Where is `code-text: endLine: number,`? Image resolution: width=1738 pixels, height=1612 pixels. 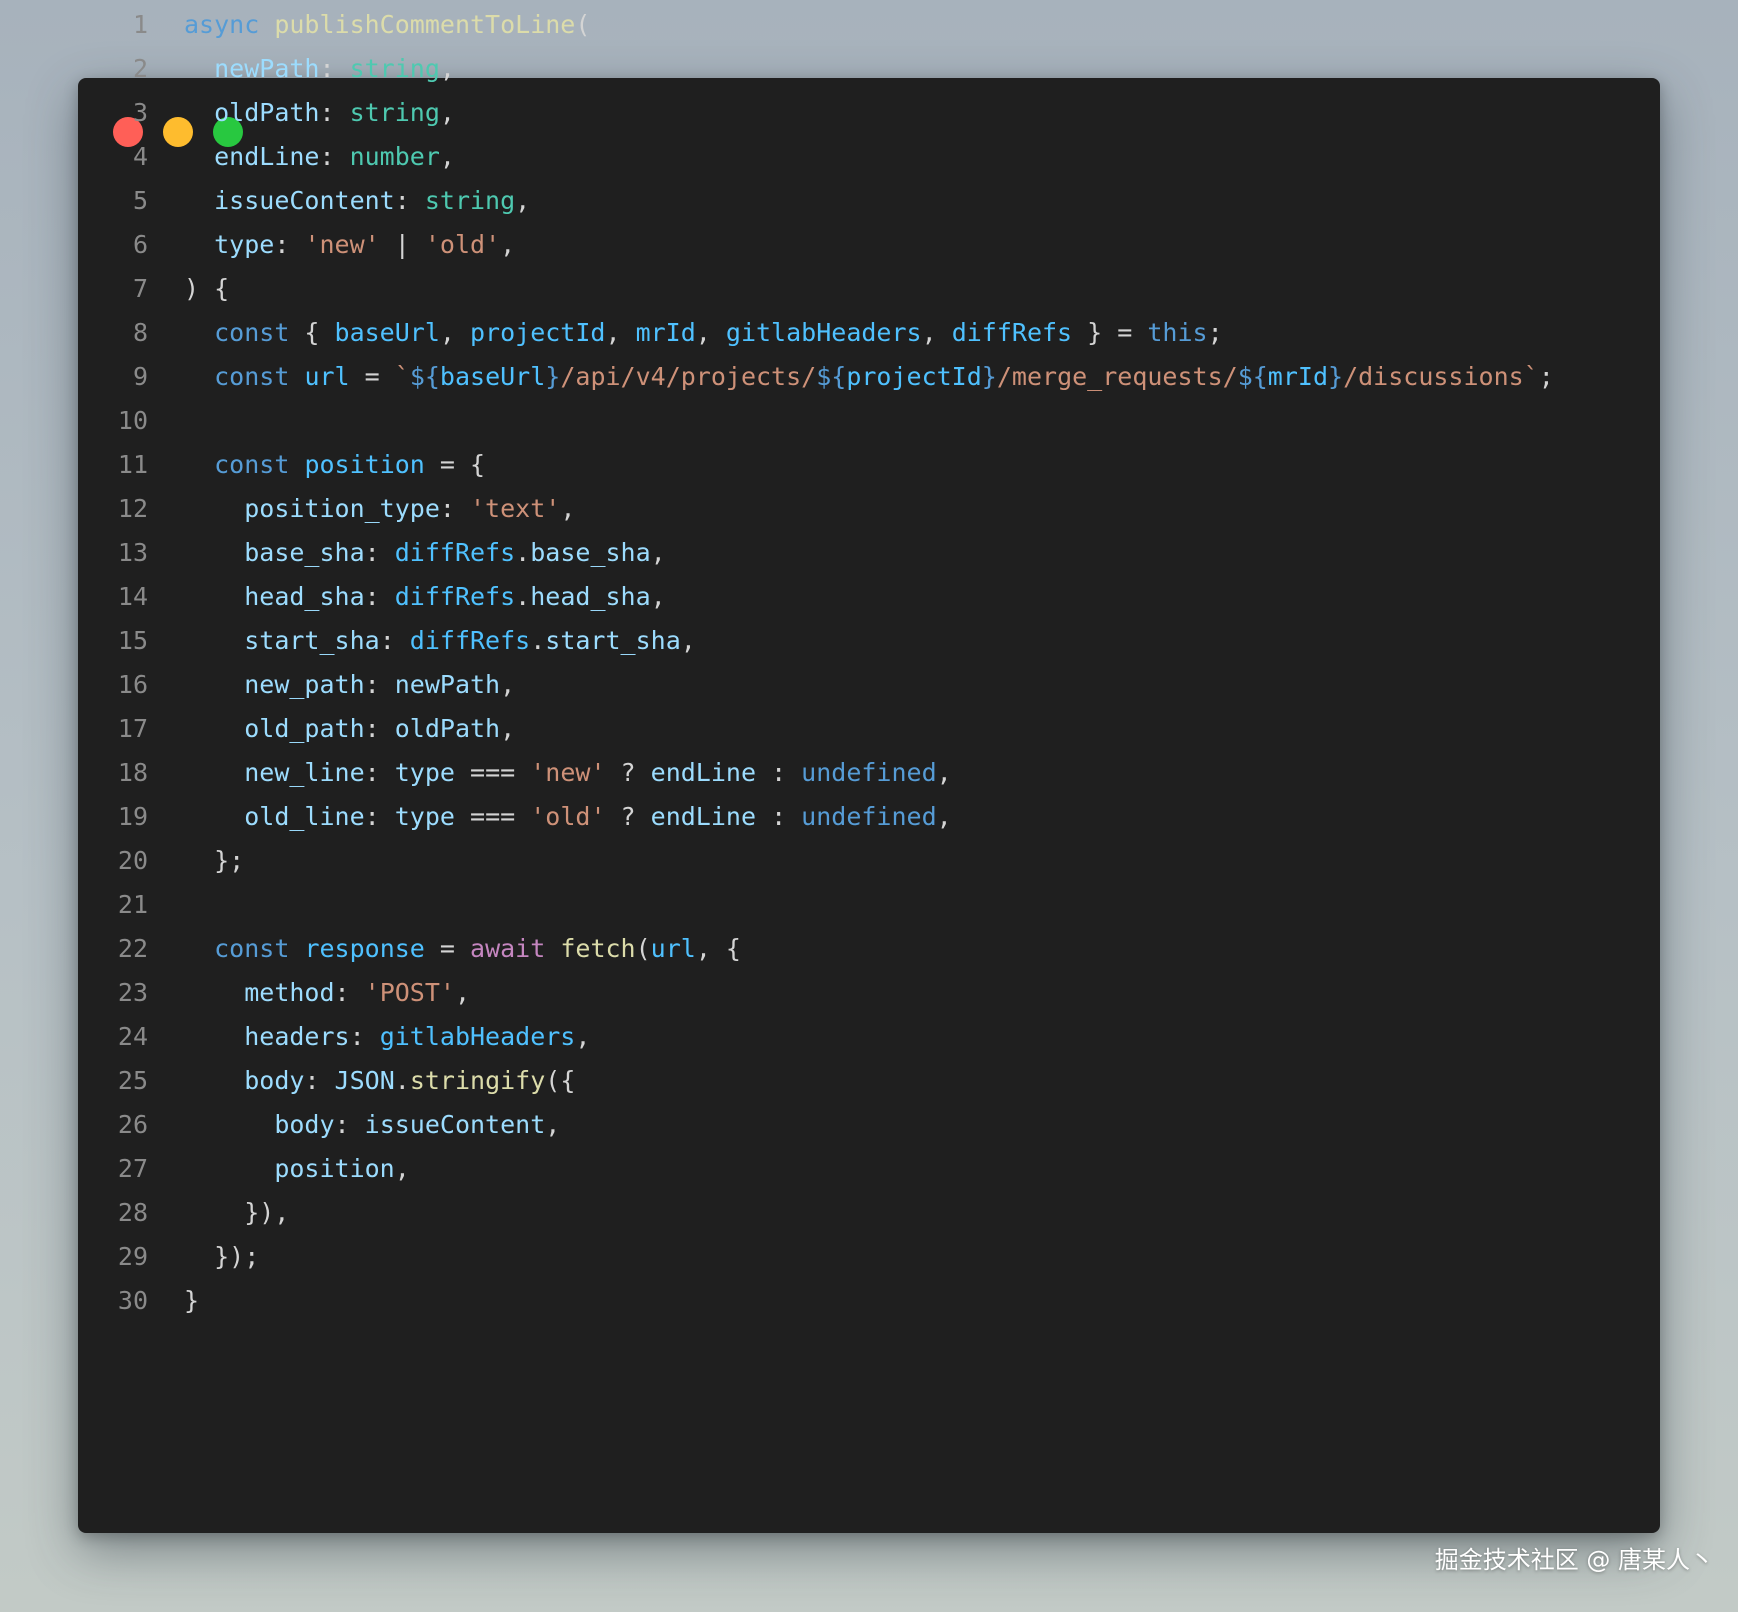
code-text: endLine: number, is located at coordinates (319, 157).